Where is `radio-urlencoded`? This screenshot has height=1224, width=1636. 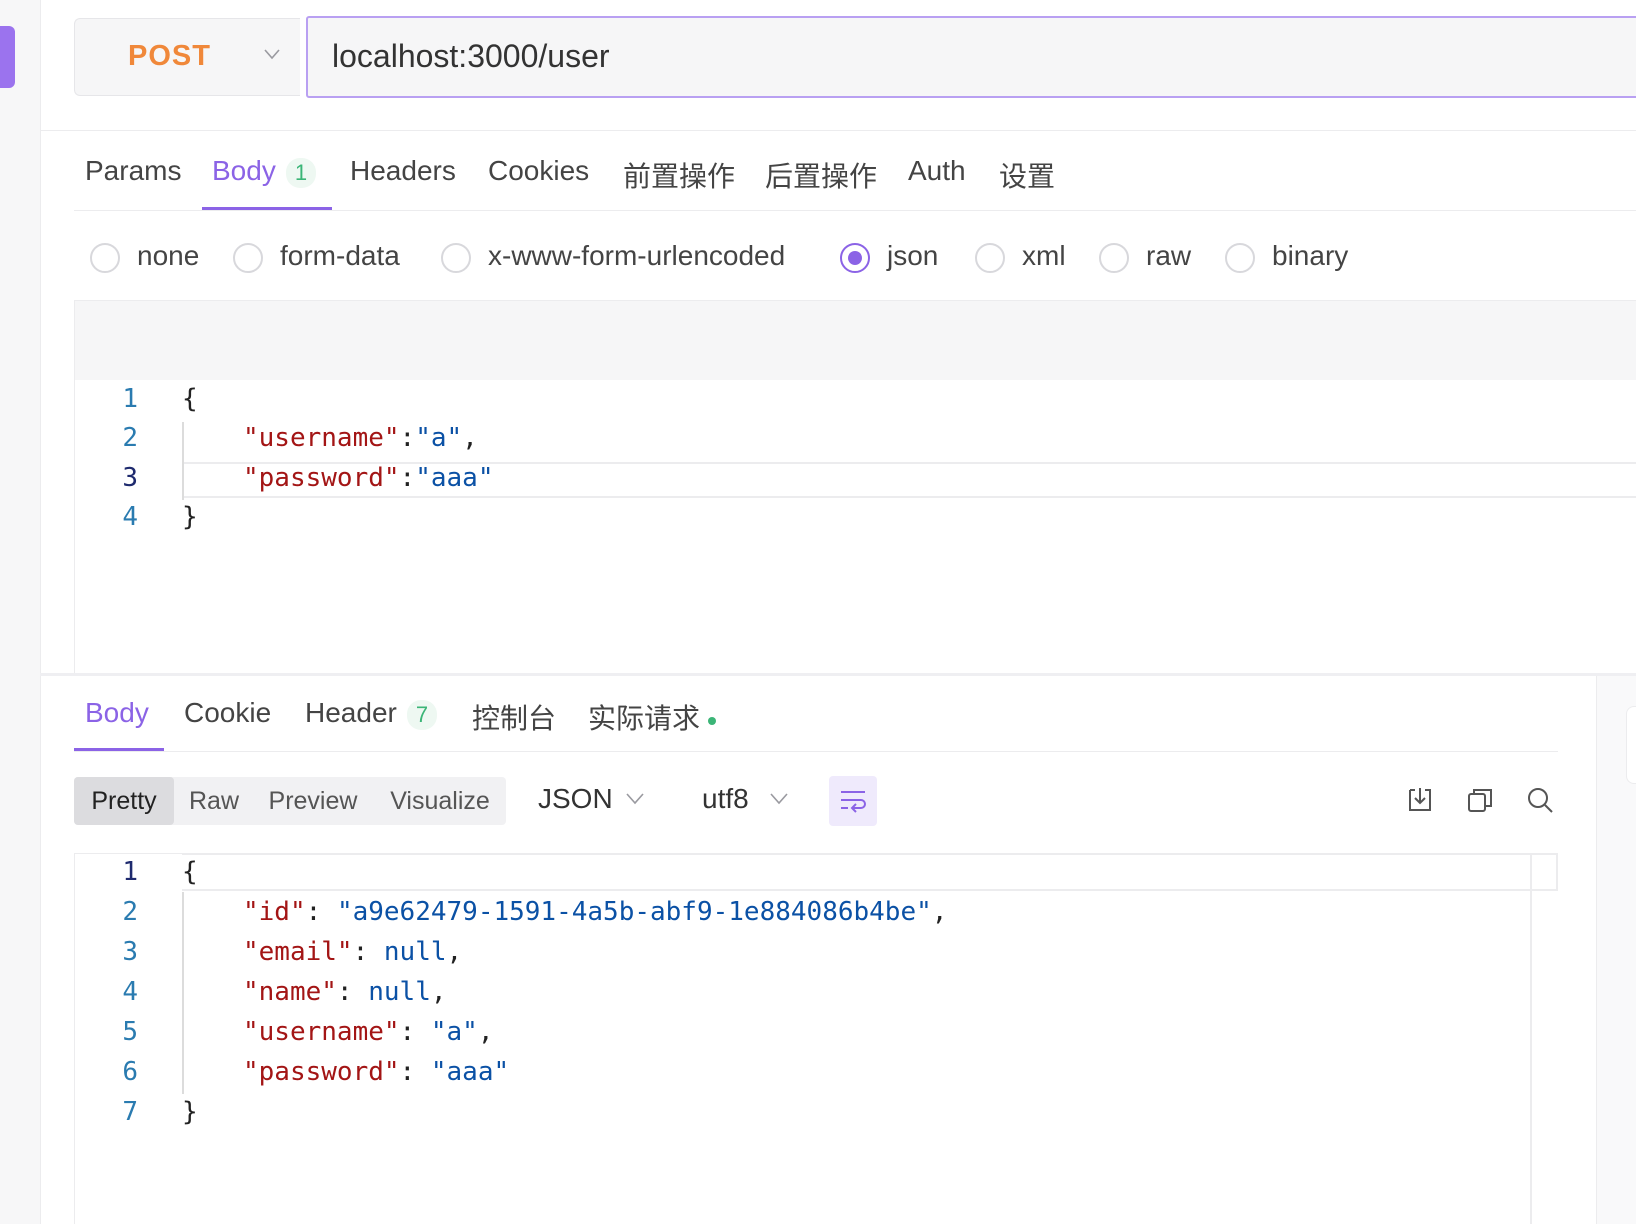 radio-urlencoded is located at coordinates (456, 258).